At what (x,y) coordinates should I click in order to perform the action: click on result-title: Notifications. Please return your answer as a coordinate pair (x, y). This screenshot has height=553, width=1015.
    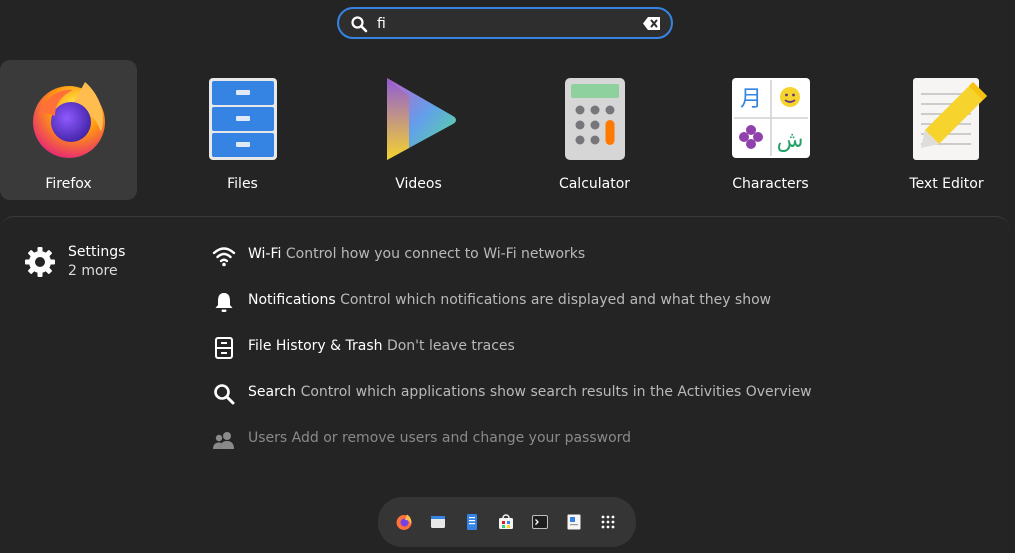
    Looking at the image, I should click on (292, 300).